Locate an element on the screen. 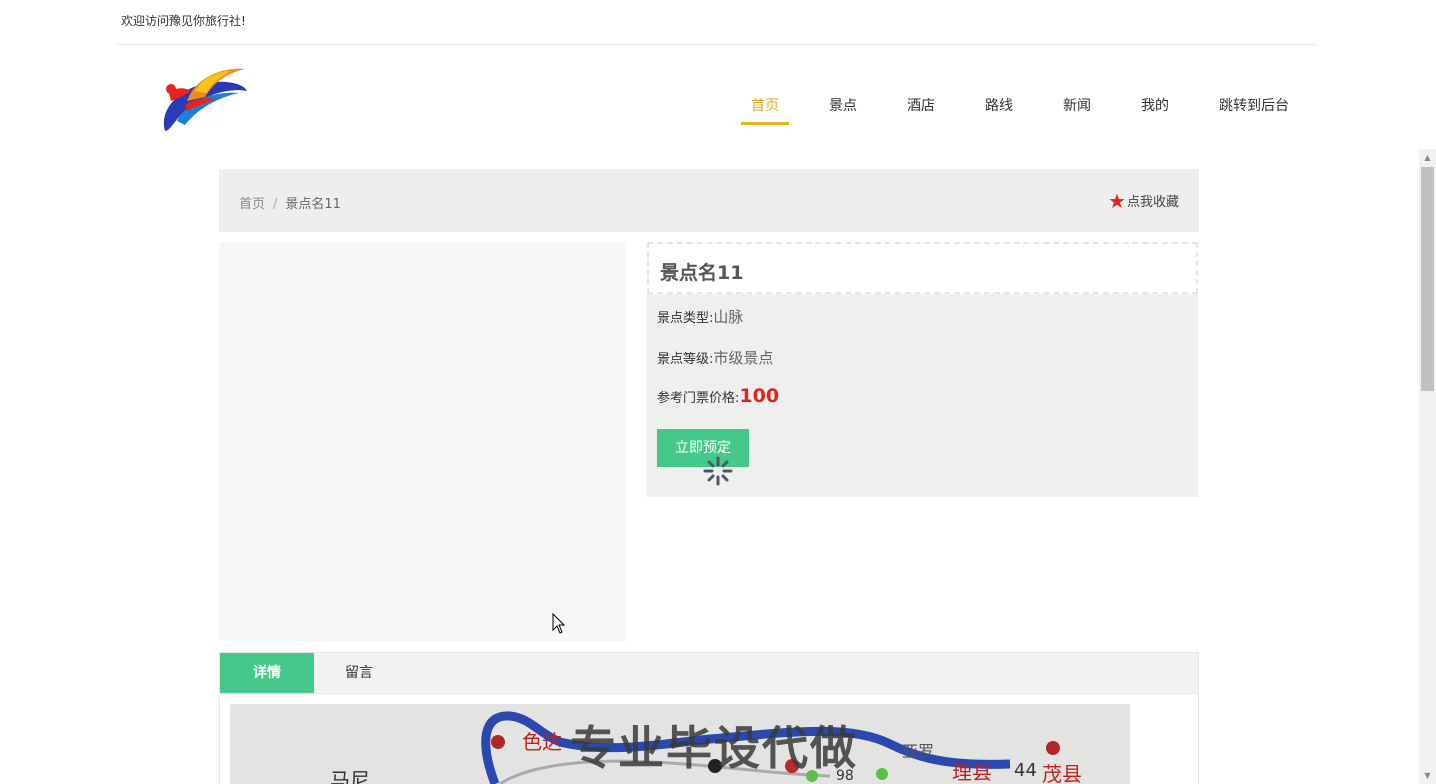 This screenshot has height=784, width=1436. detail-map-image: 色达 马尼 理县 44 茂县 亚罗 98 专业毕设代做 is located at coordinates (680, 744).